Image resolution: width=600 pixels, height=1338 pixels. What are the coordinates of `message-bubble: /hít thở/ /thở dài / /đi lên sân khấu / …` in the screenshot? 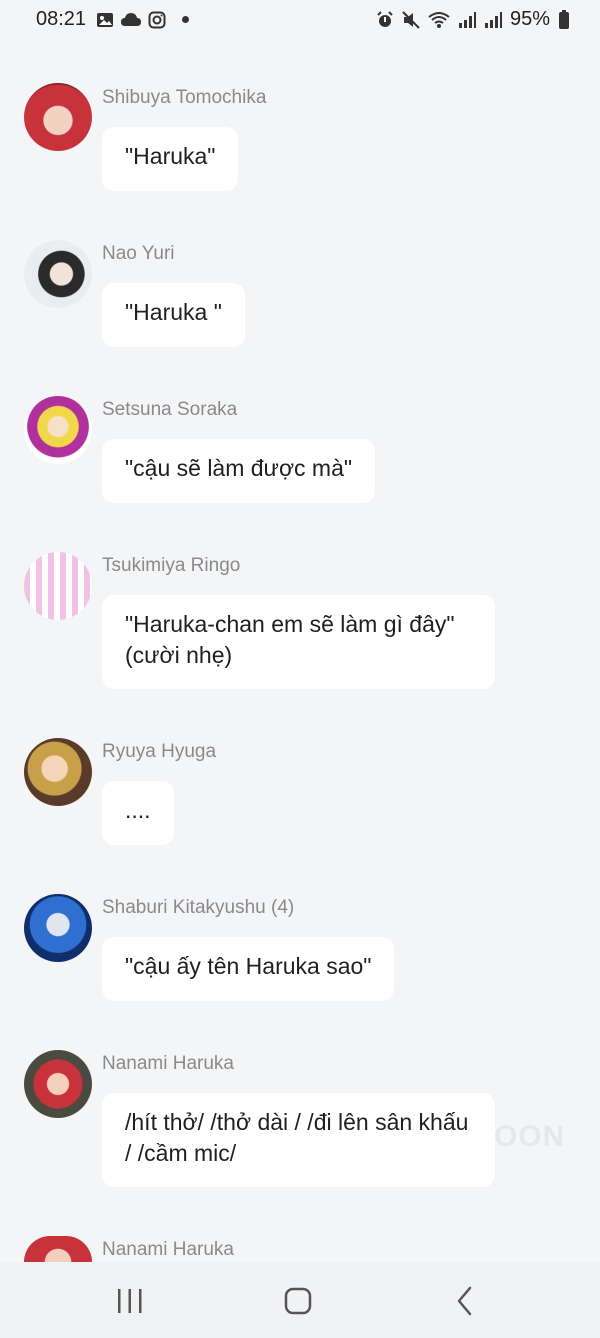 It's located at (298, 1140).